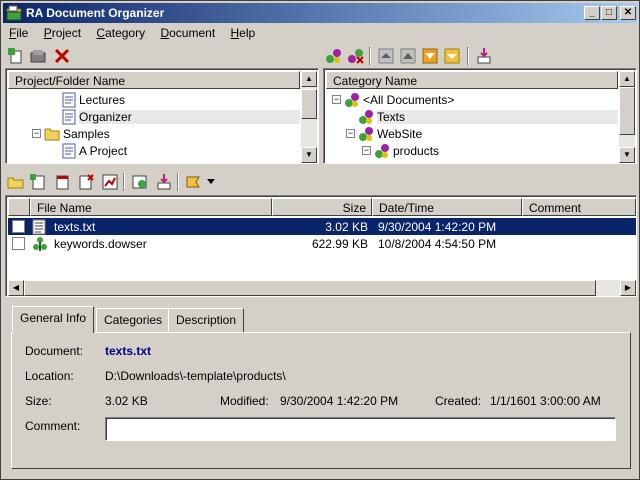 The height and width of the screenshot is (480, 640). I want to click on column-header-size: Size, so click(322, 207).